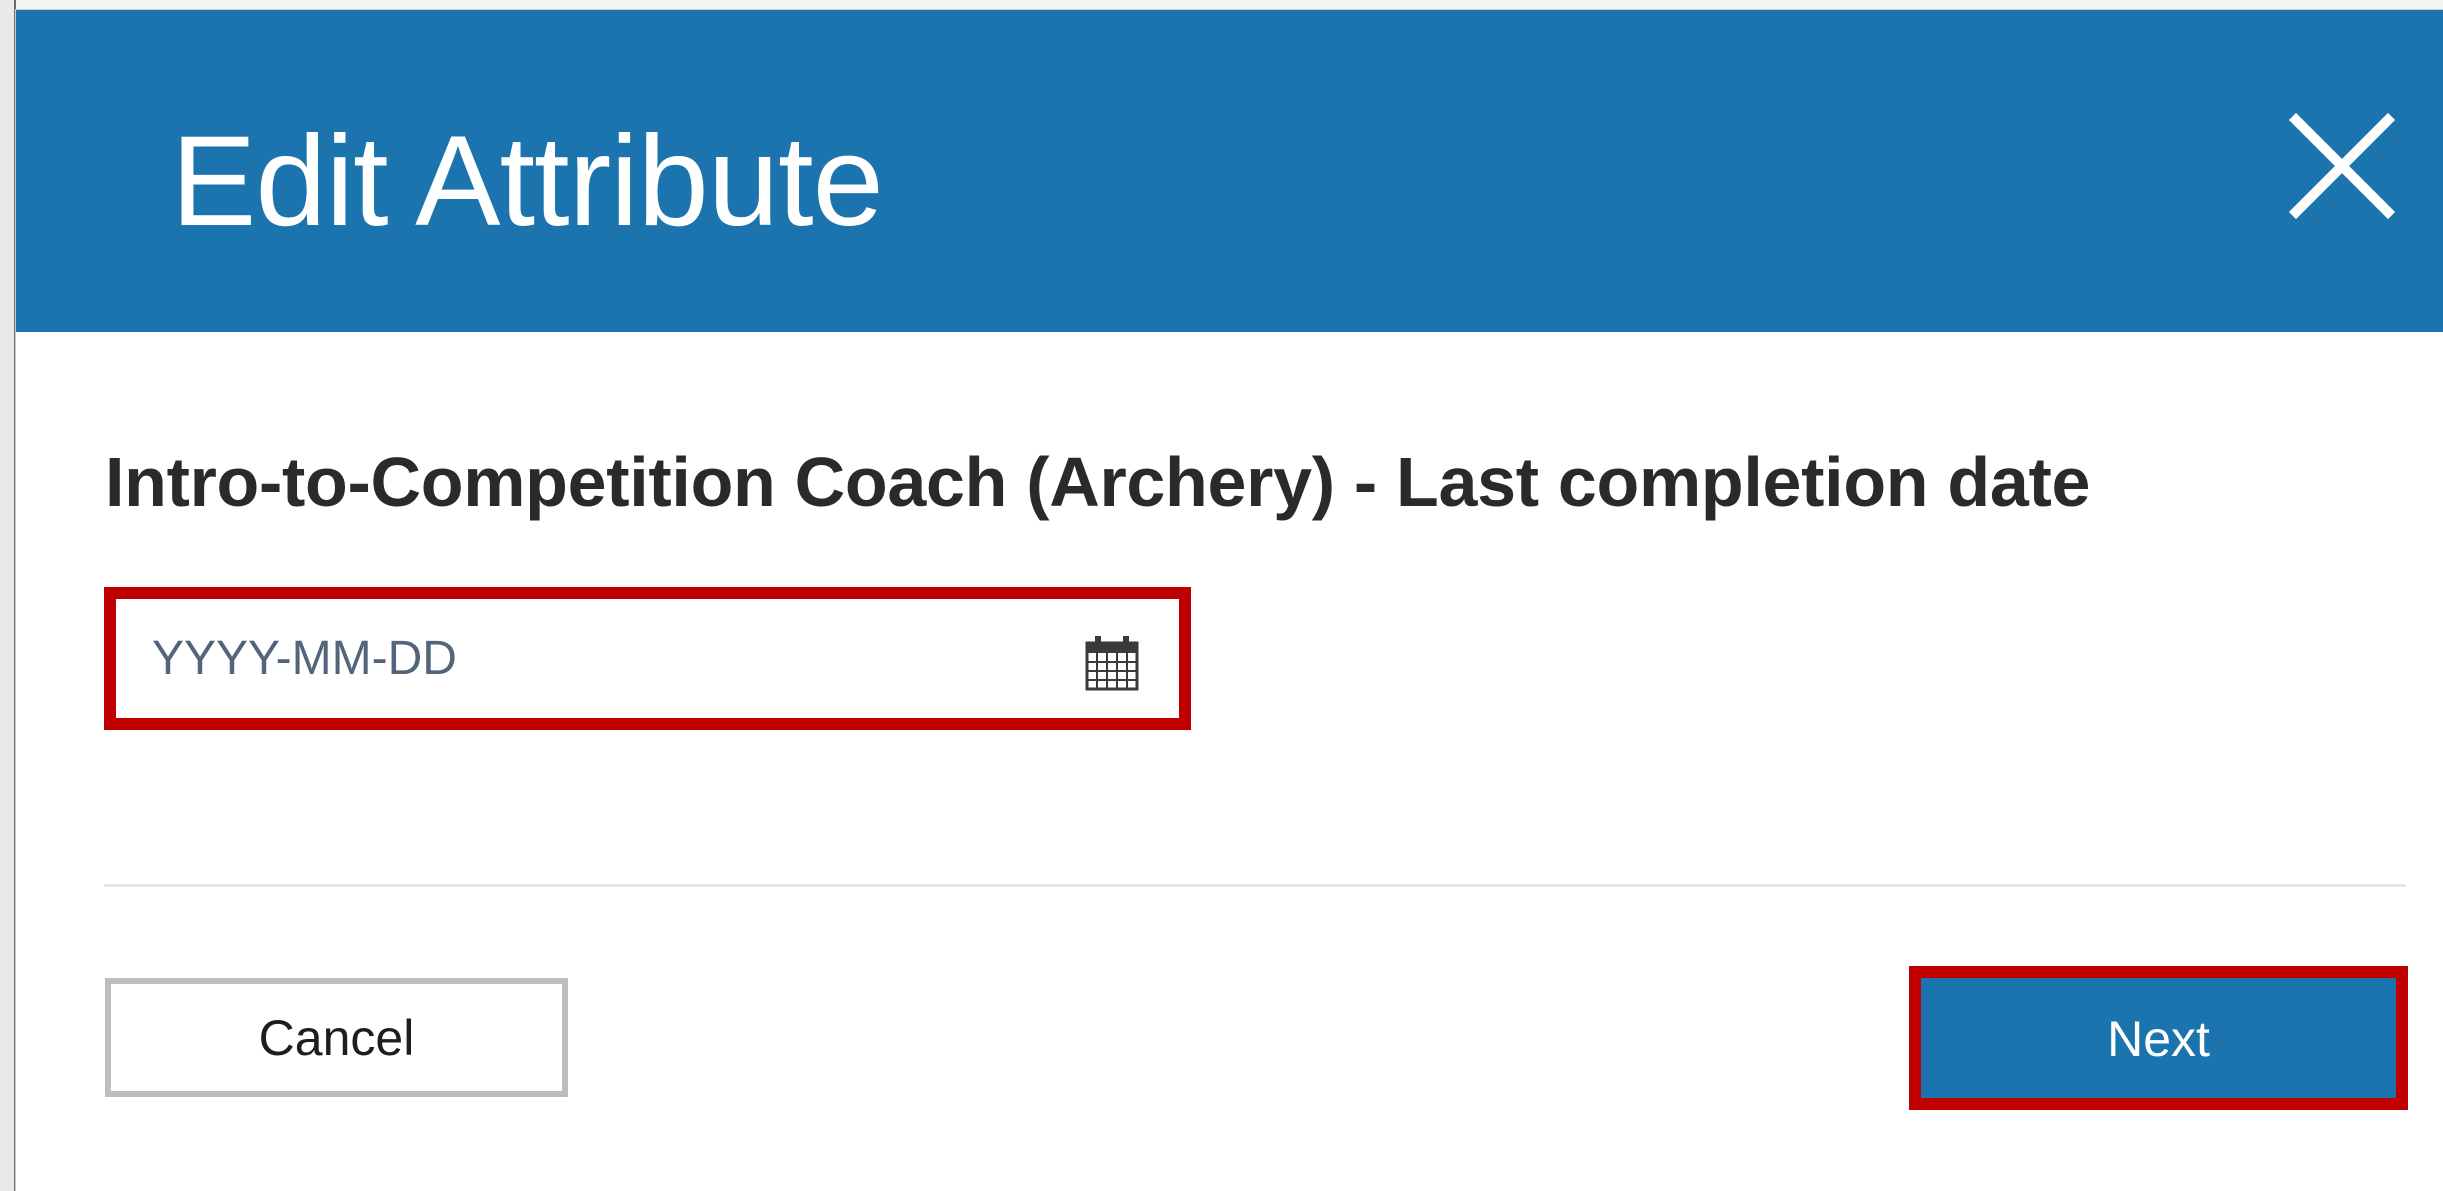 The height and width of the screenshot is (1191, 2443). I want to click on date-field, so click(647, 658).